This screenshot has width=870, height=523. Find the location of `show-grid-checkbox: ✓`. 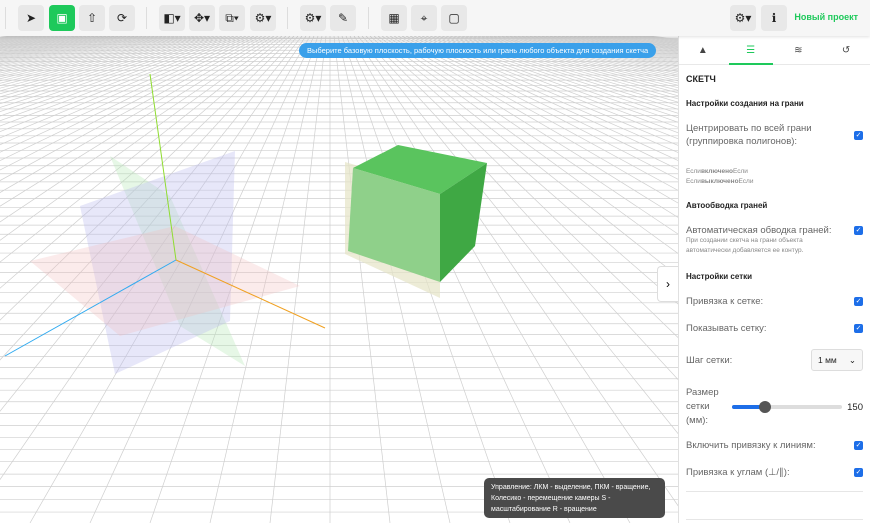

show-grid-checkbox: ✓ is located at coordinates (858, 328).